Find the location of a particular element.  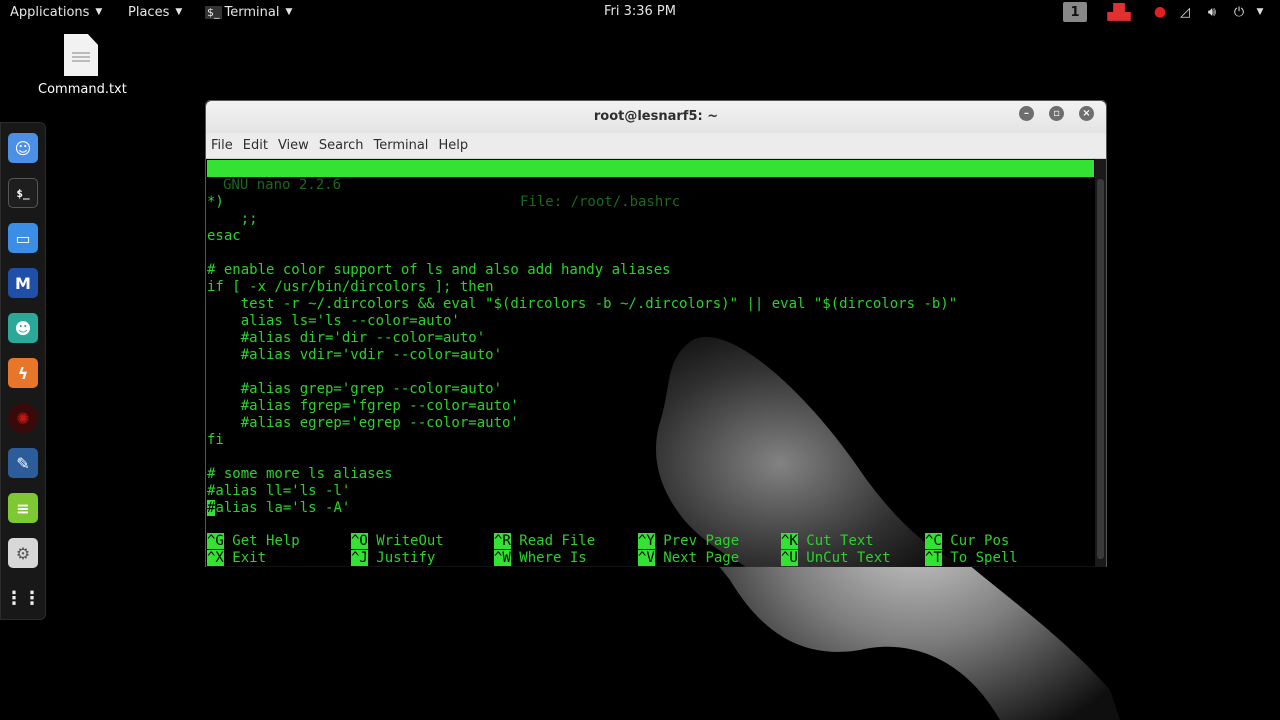

minimize-icon: – is located at coordinates (1026, 113).